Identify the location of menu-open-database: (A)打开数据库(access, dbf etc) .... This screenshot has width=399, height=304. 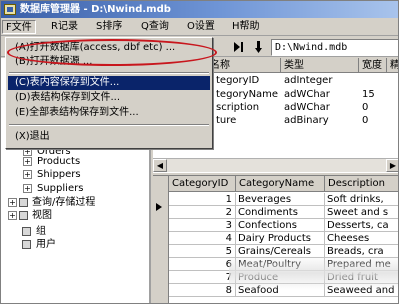
(109, 48).